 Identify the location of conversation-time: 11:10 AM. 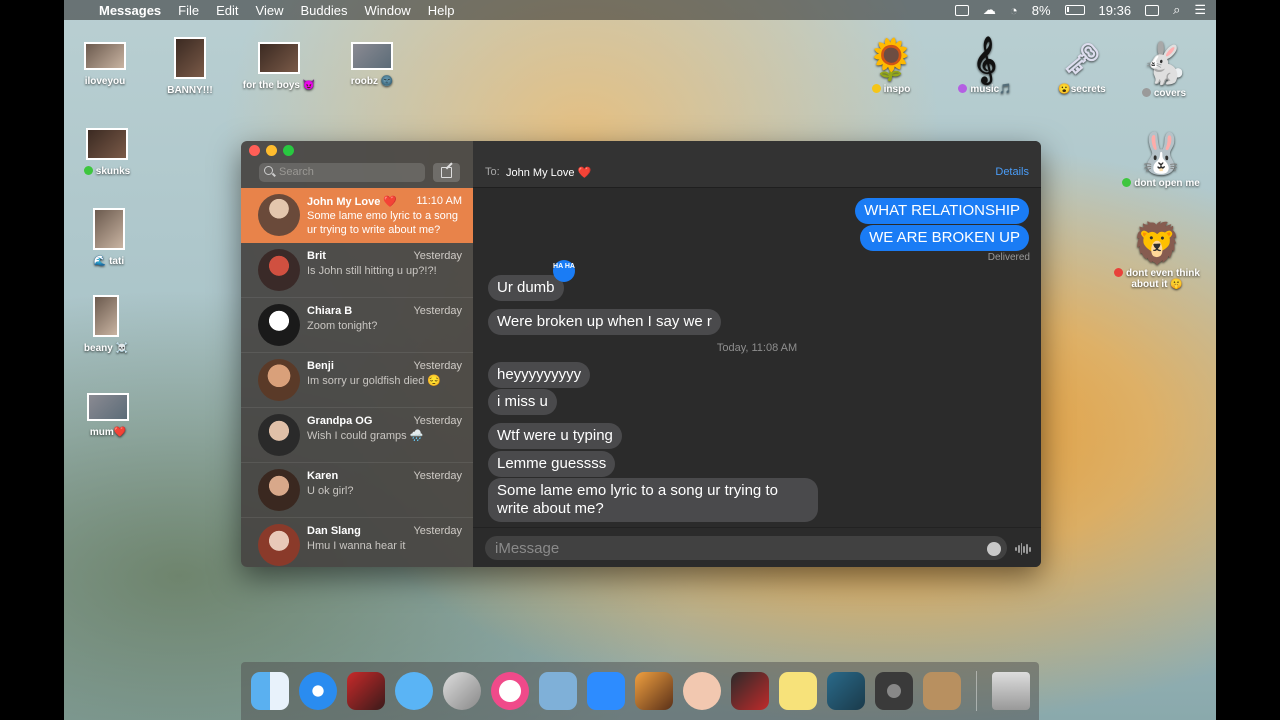
(439, 201).